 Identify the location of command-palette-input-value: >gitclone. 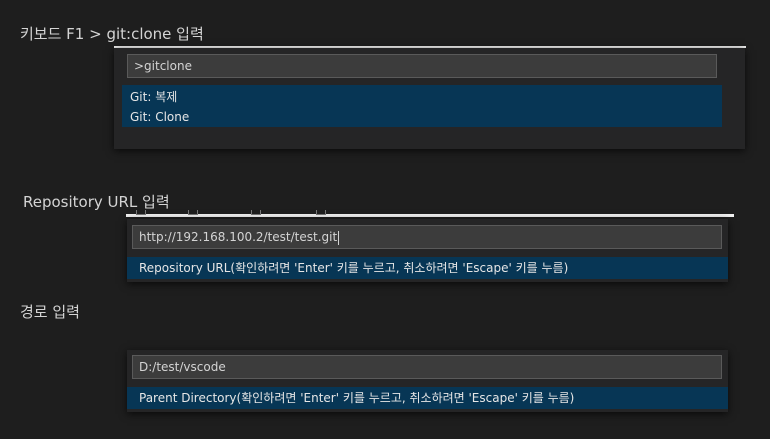
(163, 66).